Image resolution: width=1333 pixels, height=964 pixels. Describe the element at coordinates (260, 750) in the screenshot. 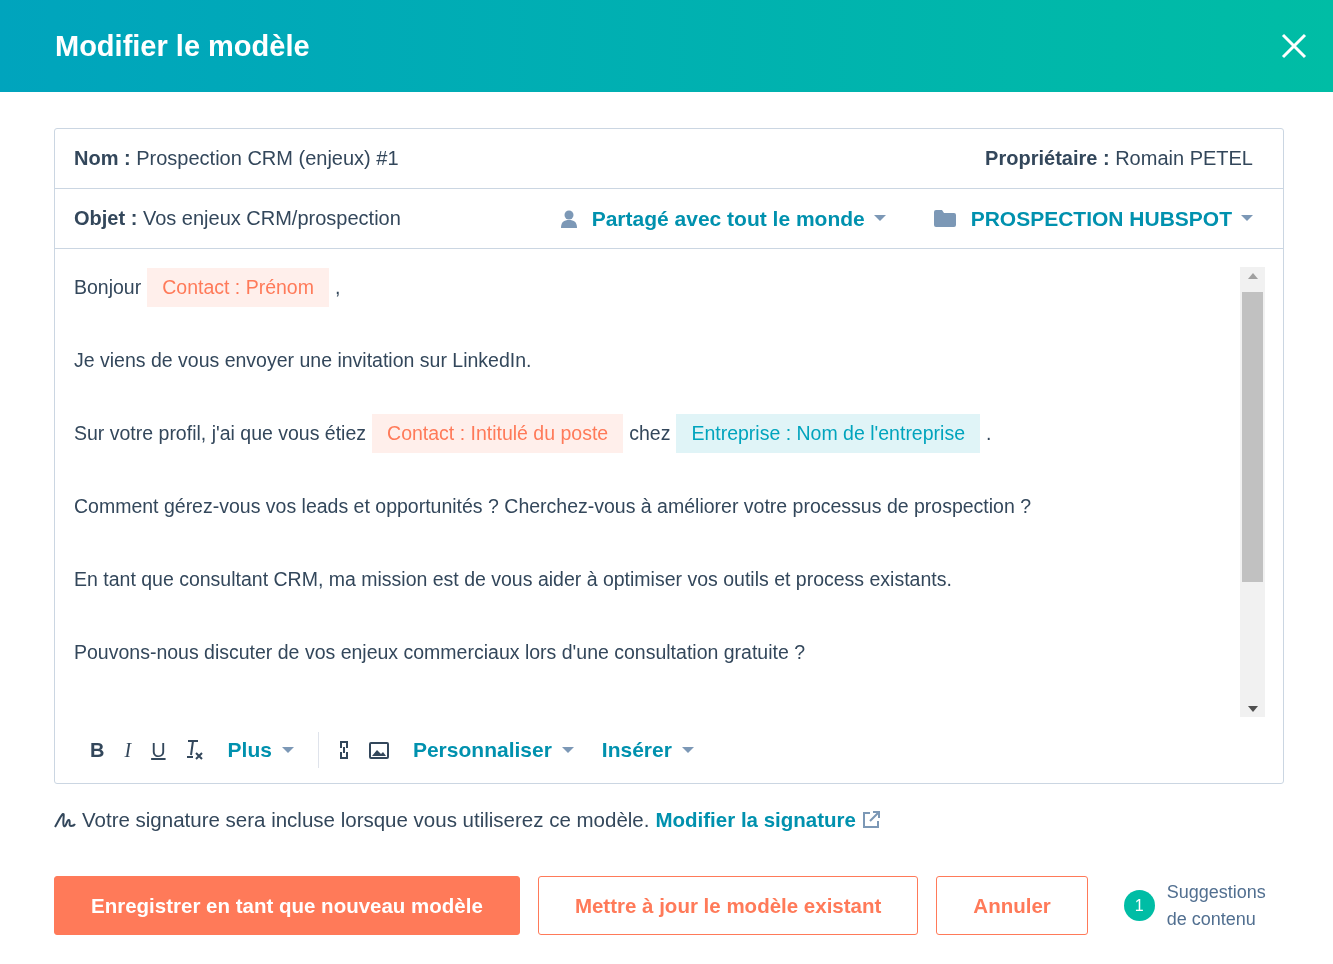

I see `dropdown-button: Plus` at that location.